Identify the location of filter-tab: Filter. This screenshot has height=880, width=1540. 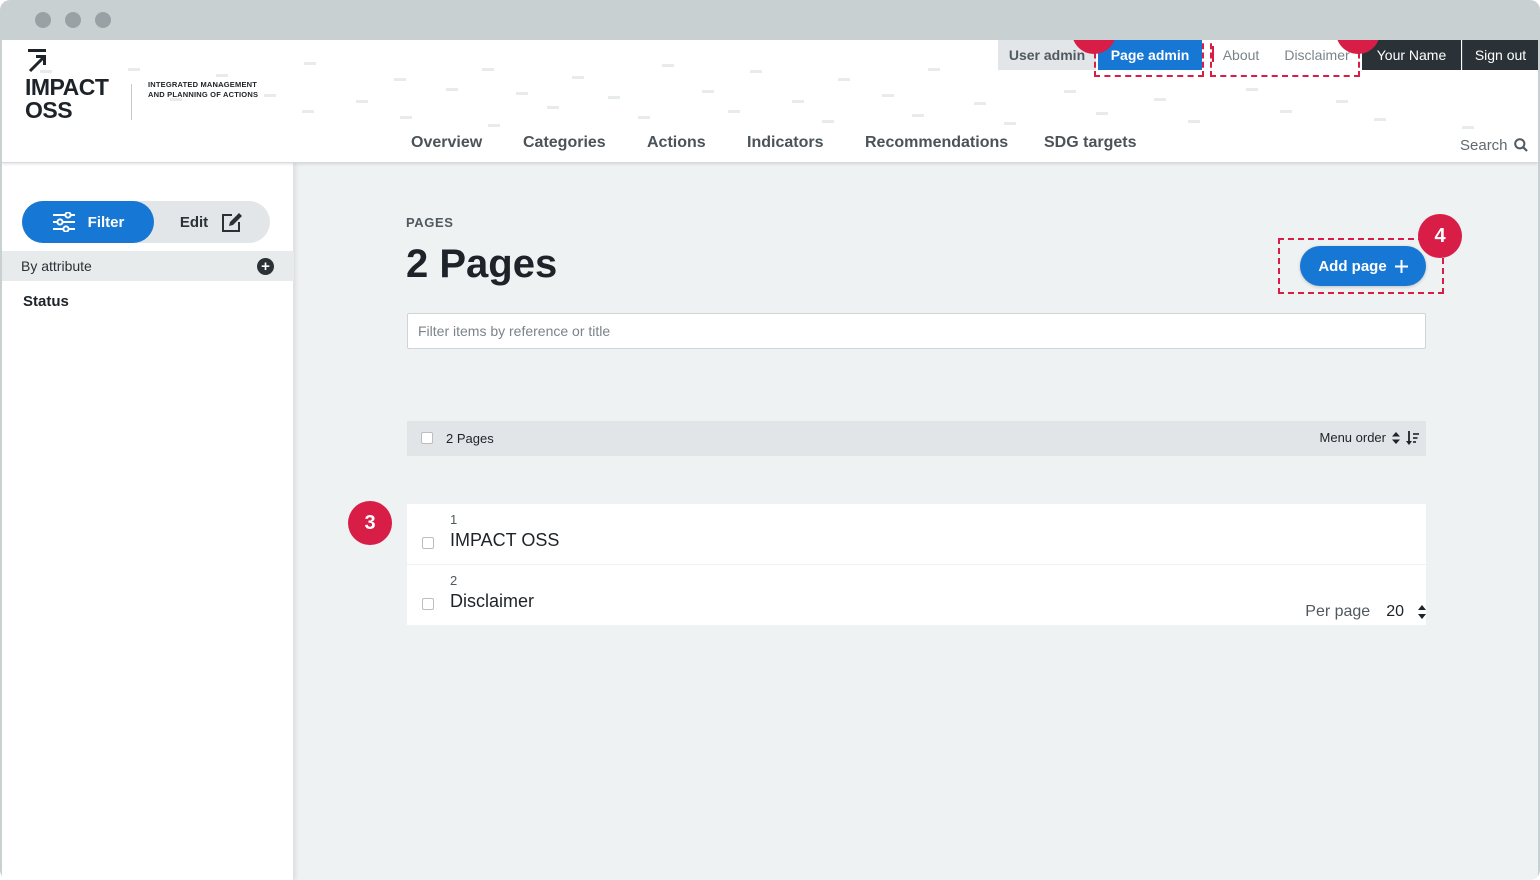
(88, 222).